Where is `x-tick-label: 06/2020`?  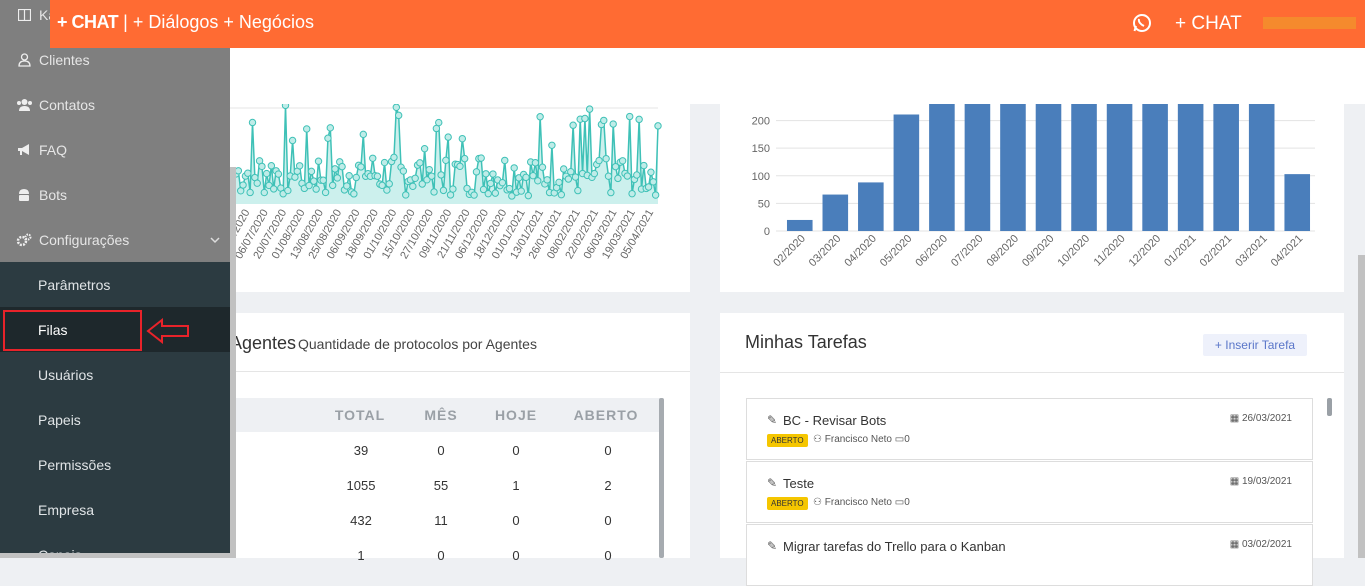
x-tick-label: 06/2020 is located at coordinates (931, 251).